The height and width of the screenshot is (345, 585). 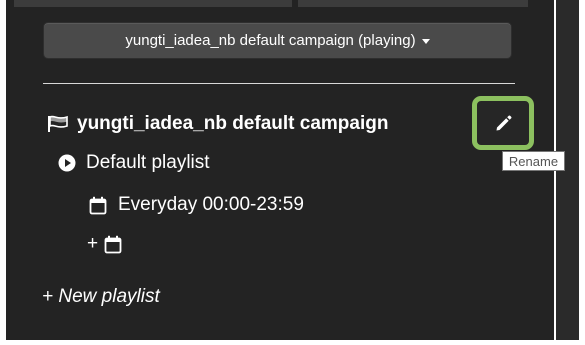 I want to click on new-playlist-label: + New playlist, so click(x=101, y=296).